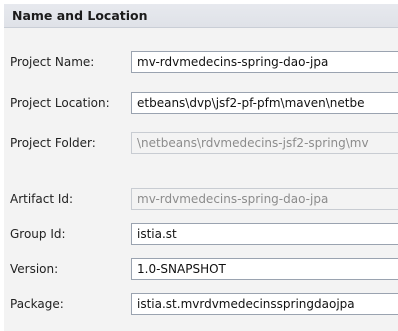 The image size is (398, 331). Describe the element at coordinates (201, 16) in the screenshot. I see `section-header: Name and Location` at that location.